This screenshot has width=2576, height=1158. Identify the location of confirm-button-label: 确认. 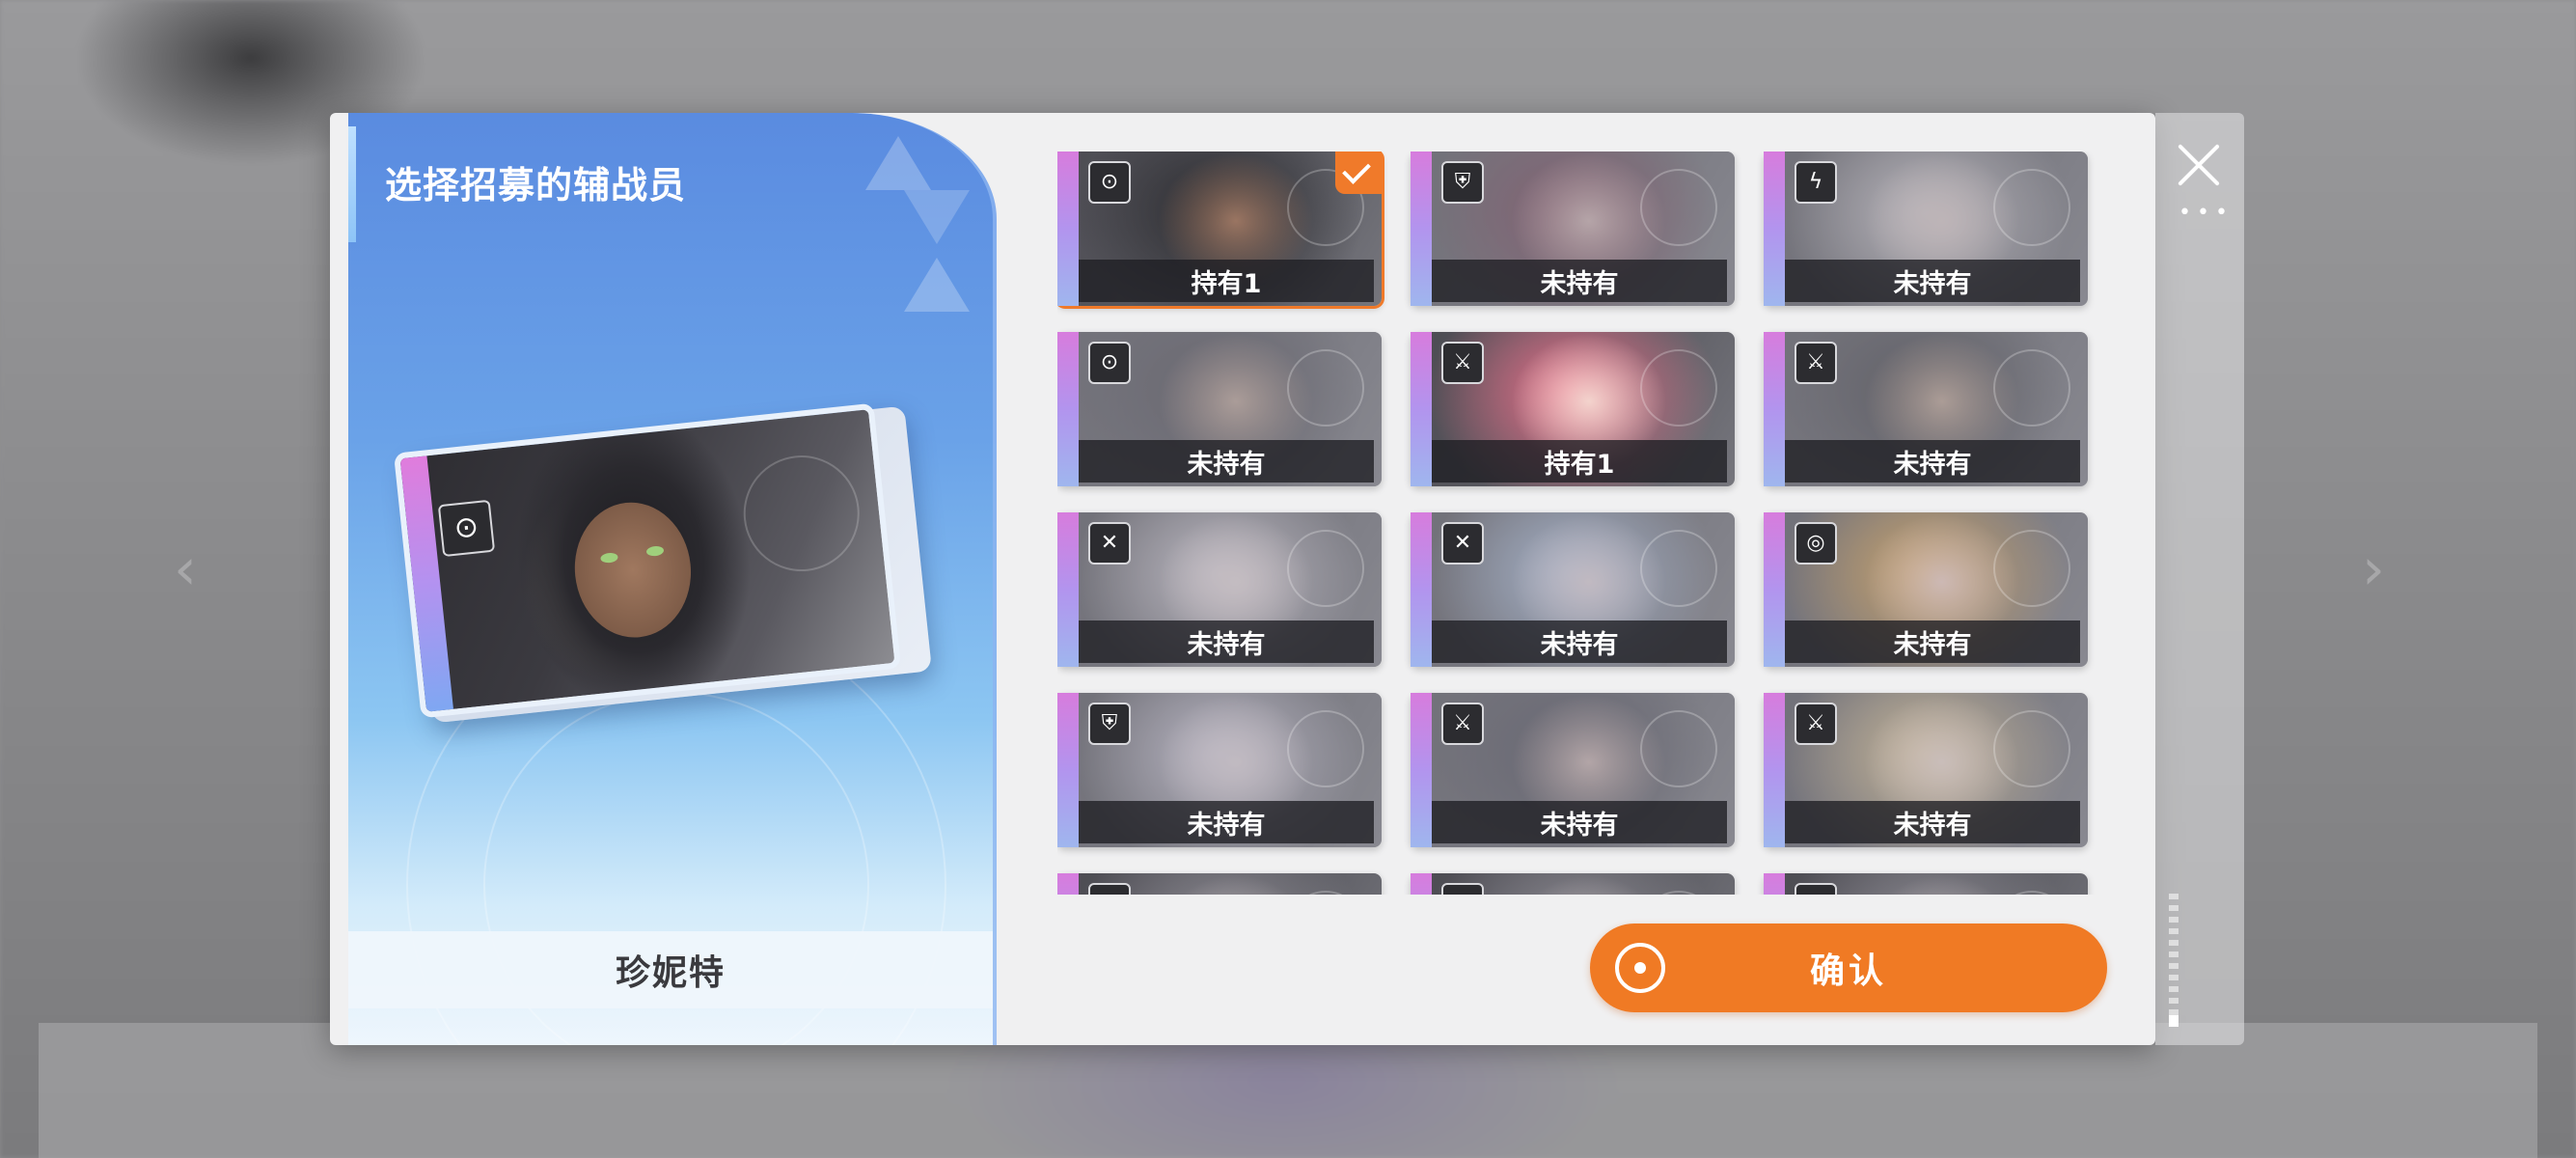
(1848, 971).